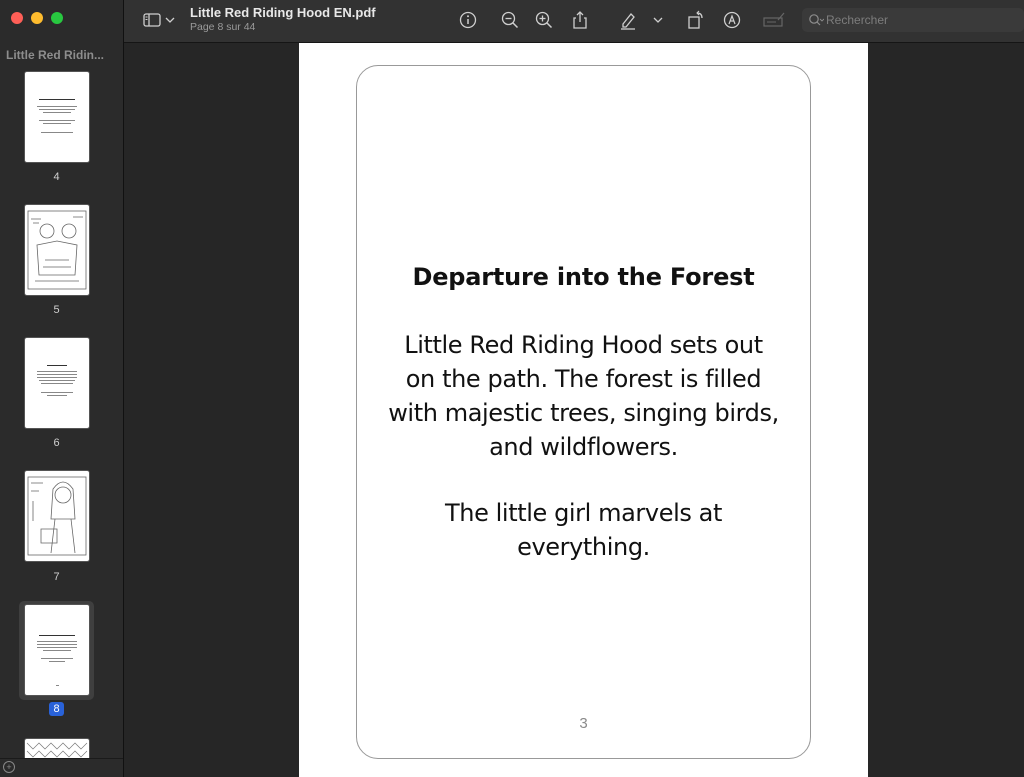 This screenshot has width=1024, height=777. Describe the element at coordinates (583, 530) in the screenshot. I see `paragraph-2: The little girl marvels at everything.` at that location.